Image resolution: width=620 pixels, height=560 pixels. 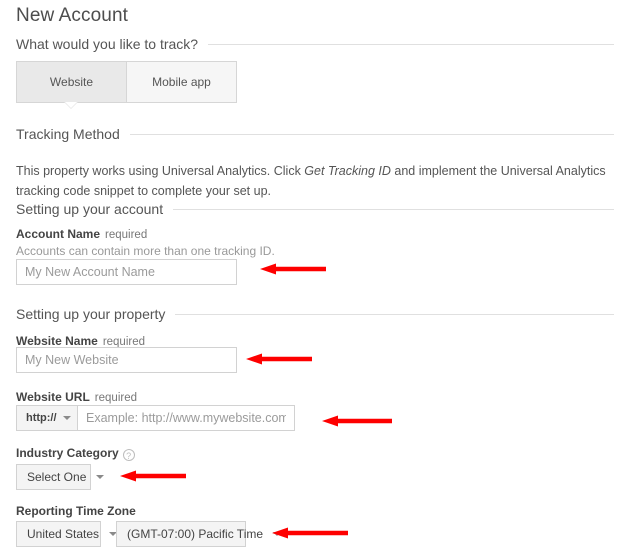 What do you see at coordinates (57, 477) in the screenshot?
I see `industry-category-value: Select One` at bounding box center [57, 477].